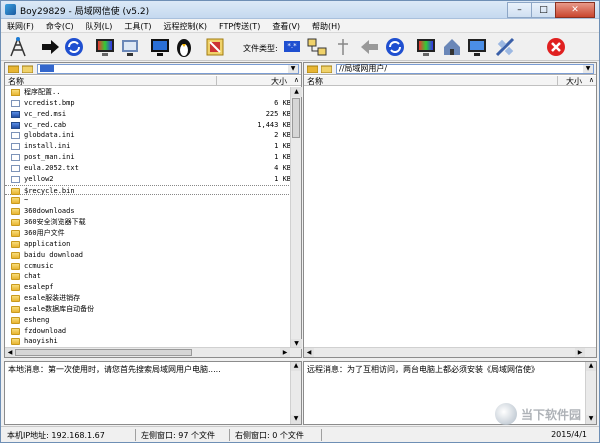 Image resolution: width=600 pixels, height=443 pixels. Describe the element at coordinates (452, 47) in the screenshot. I see `house-icon` at that location.